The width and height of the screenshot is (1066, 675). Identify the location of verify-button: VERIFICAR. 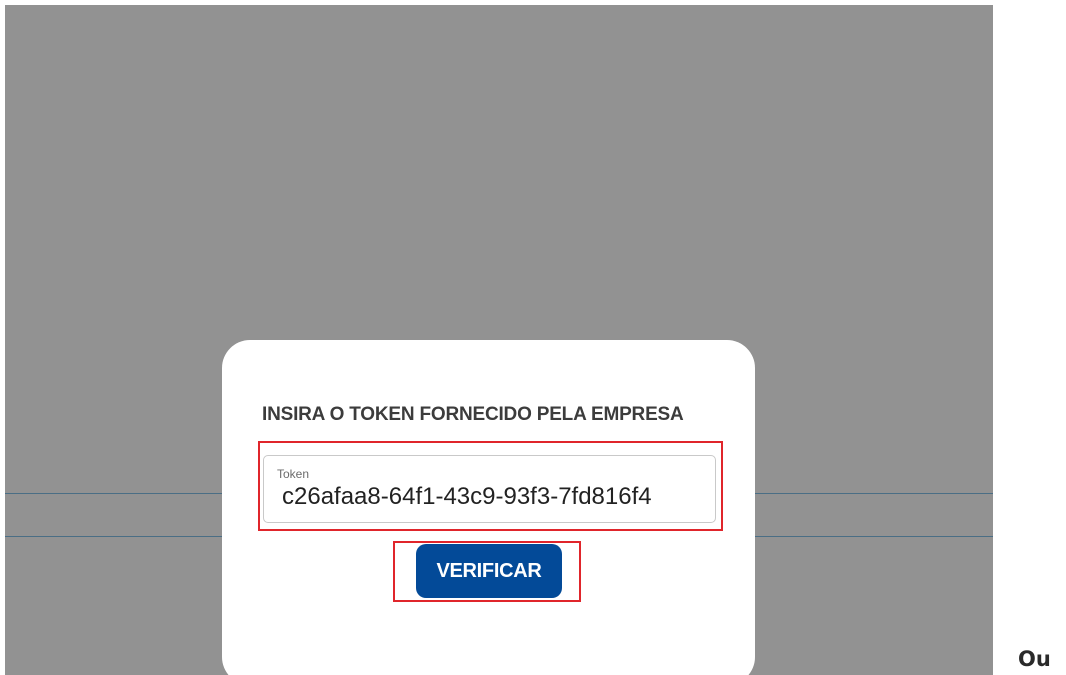
(489, 571).